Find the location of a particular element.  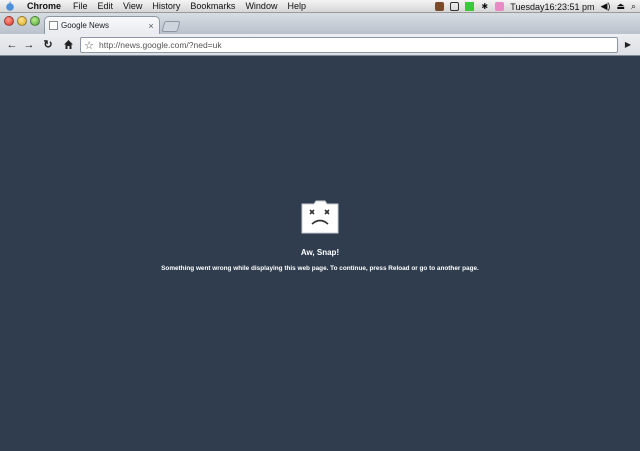

zoom-window-button is located at coordinates (35, 21).